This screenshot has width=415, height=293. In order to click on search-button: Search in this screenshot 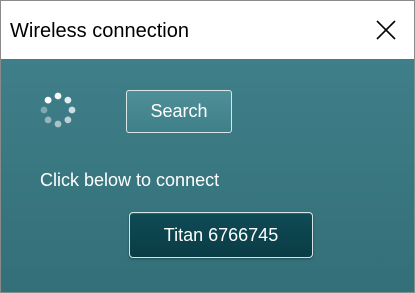, I will do `click(179, 111)`.